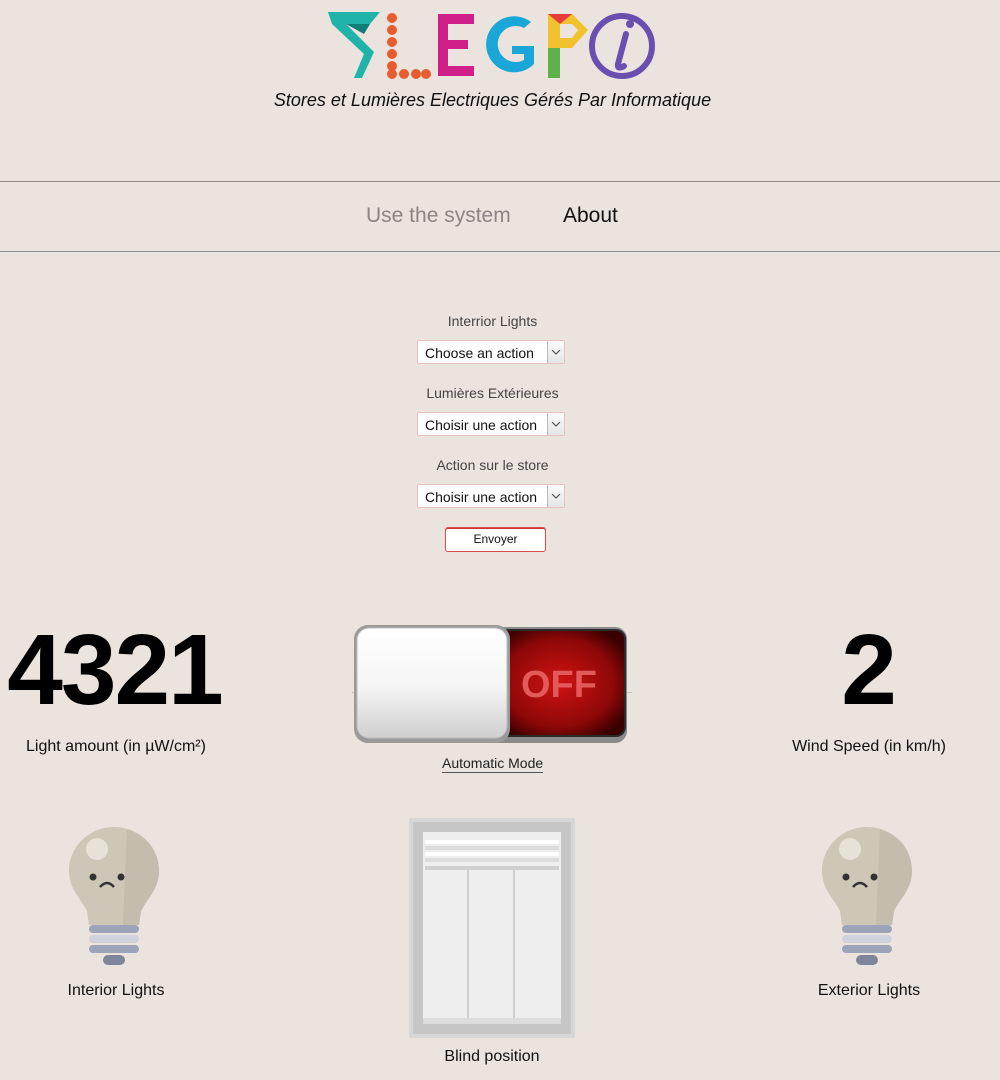 This screenshot has width=1000, height=1080. What do you see at coordinates (479, 353) in the screenshot?
I see `interior-lights-select-value: Choose an action` at bounding box center [479, 353].